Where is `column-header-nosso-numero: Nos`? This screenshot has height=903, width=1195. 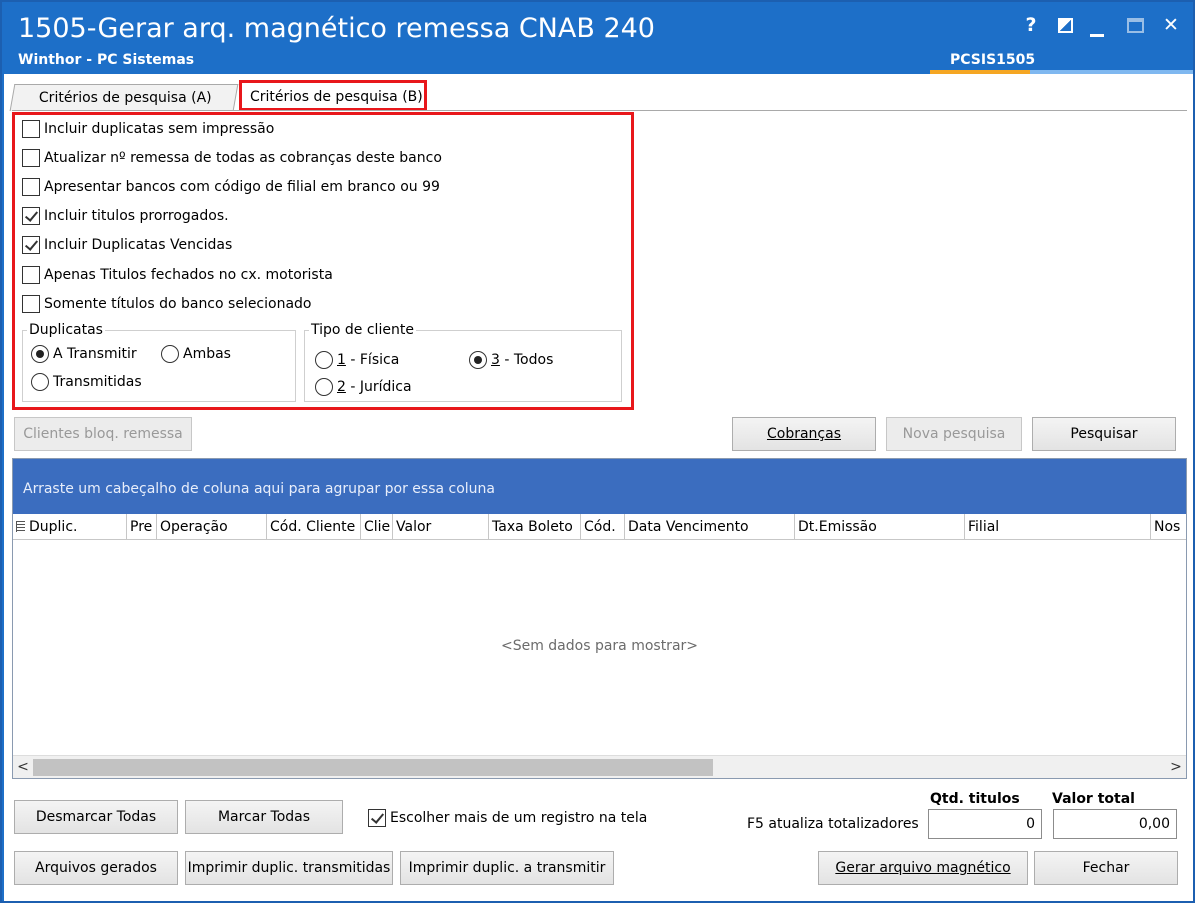 column-header-nosso-numero: Nos is located at coordinates (1168, 527).